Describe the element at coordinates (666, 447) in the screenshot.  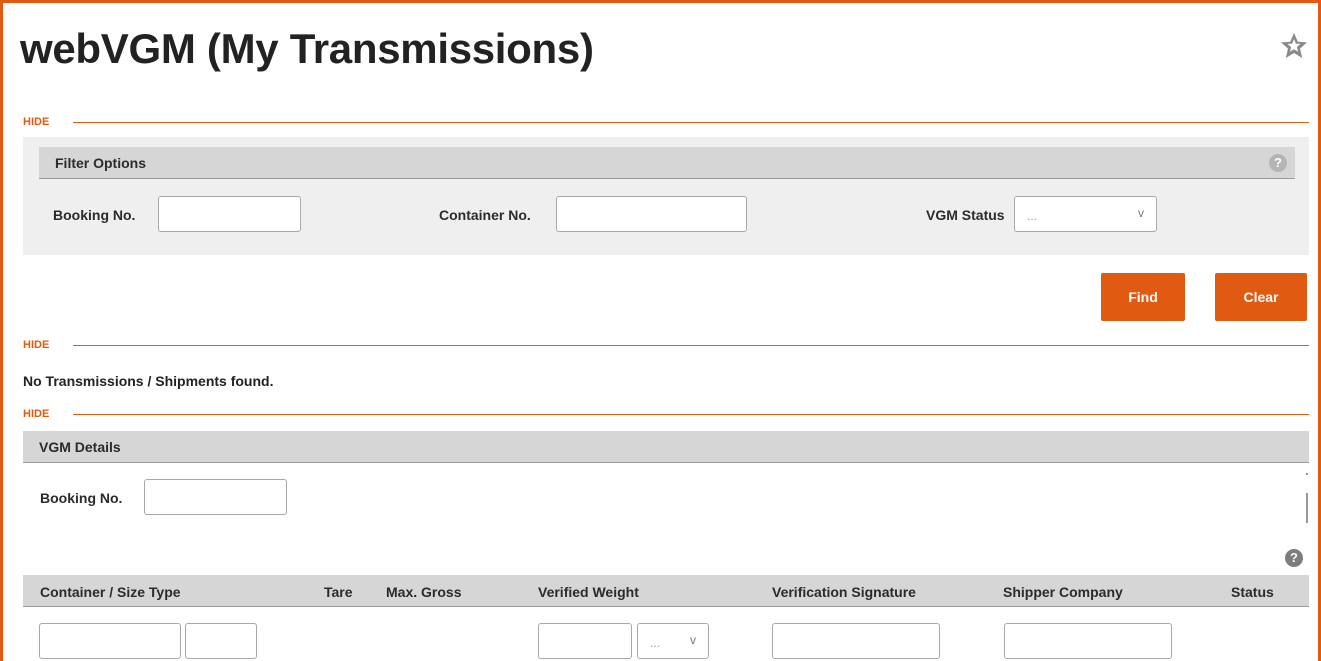
I see `vgm-details-header: VGM Details` at that location.